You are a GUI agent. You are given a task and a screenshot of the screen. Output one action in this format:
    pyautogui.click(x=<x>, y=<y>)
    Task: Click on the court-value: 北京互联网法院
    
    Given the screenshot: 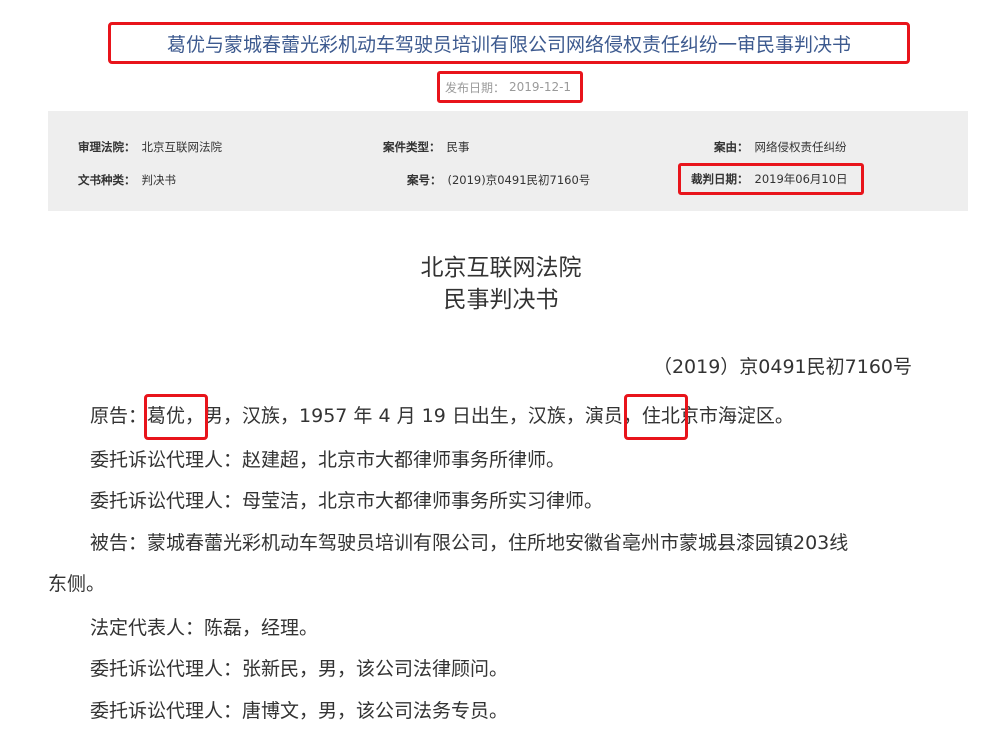 What is the action you would take?
    pyautogui.click(x=182, y=147)
    